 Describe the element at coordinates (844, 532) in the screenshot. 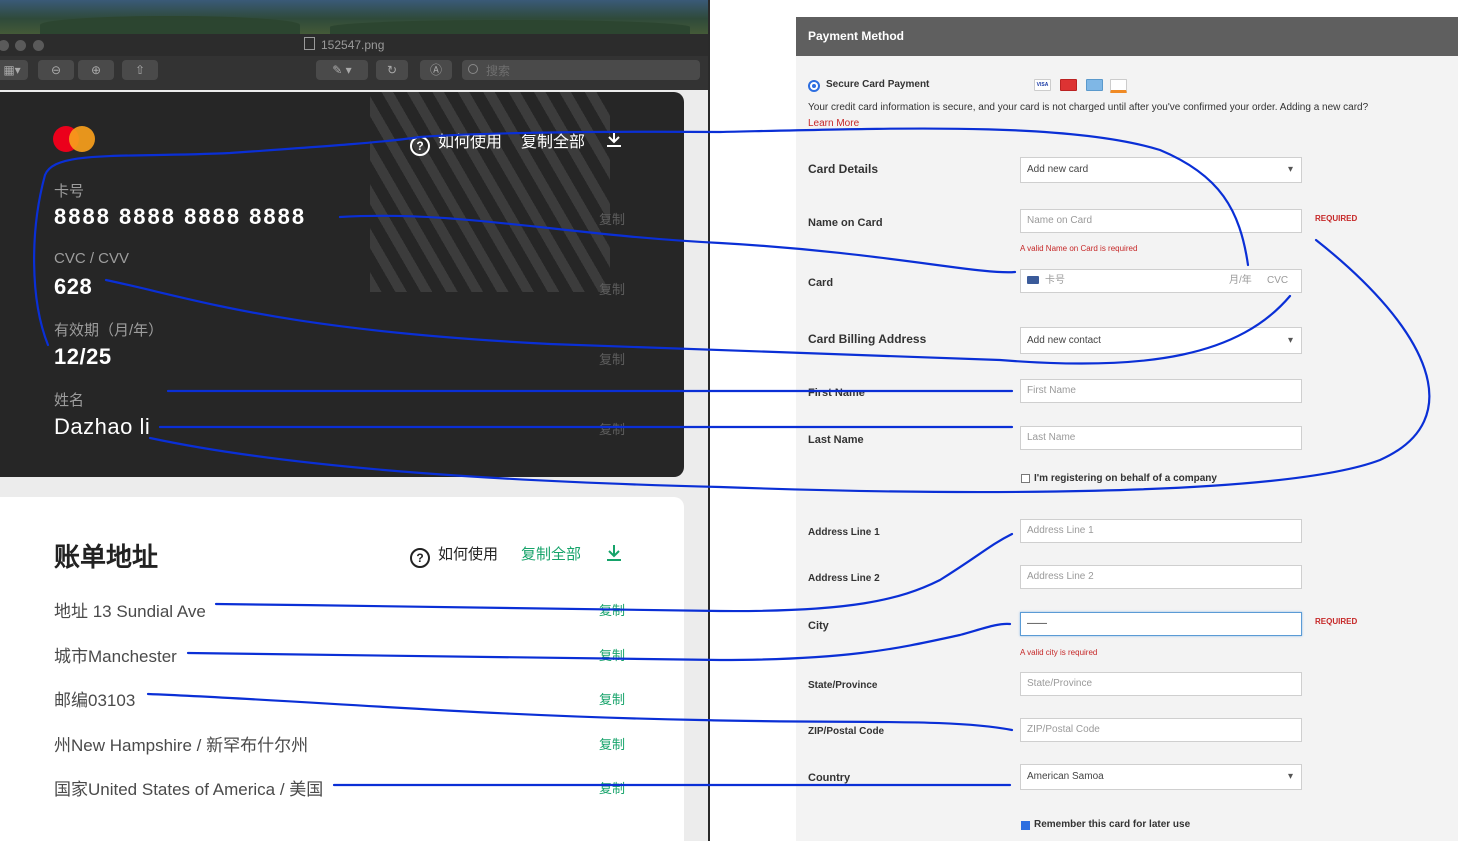

I see `address-line-1-label: Address Line 1` at that location.